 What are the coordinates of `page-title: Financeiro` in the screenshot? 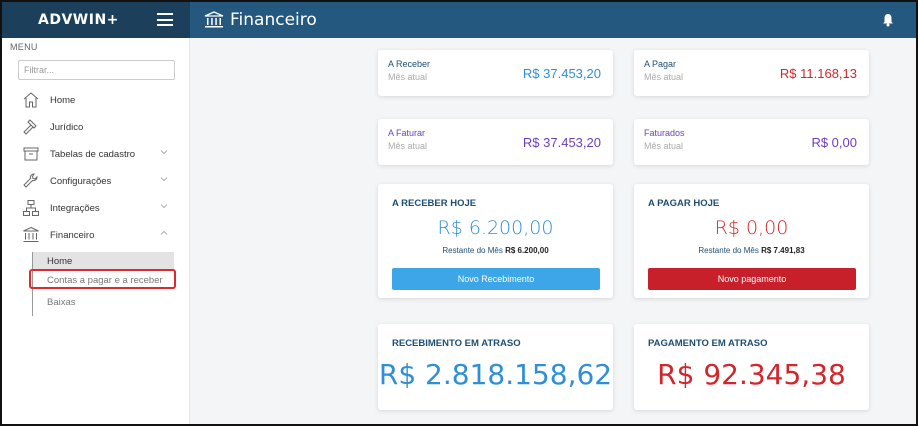 It's located at (273, 20).